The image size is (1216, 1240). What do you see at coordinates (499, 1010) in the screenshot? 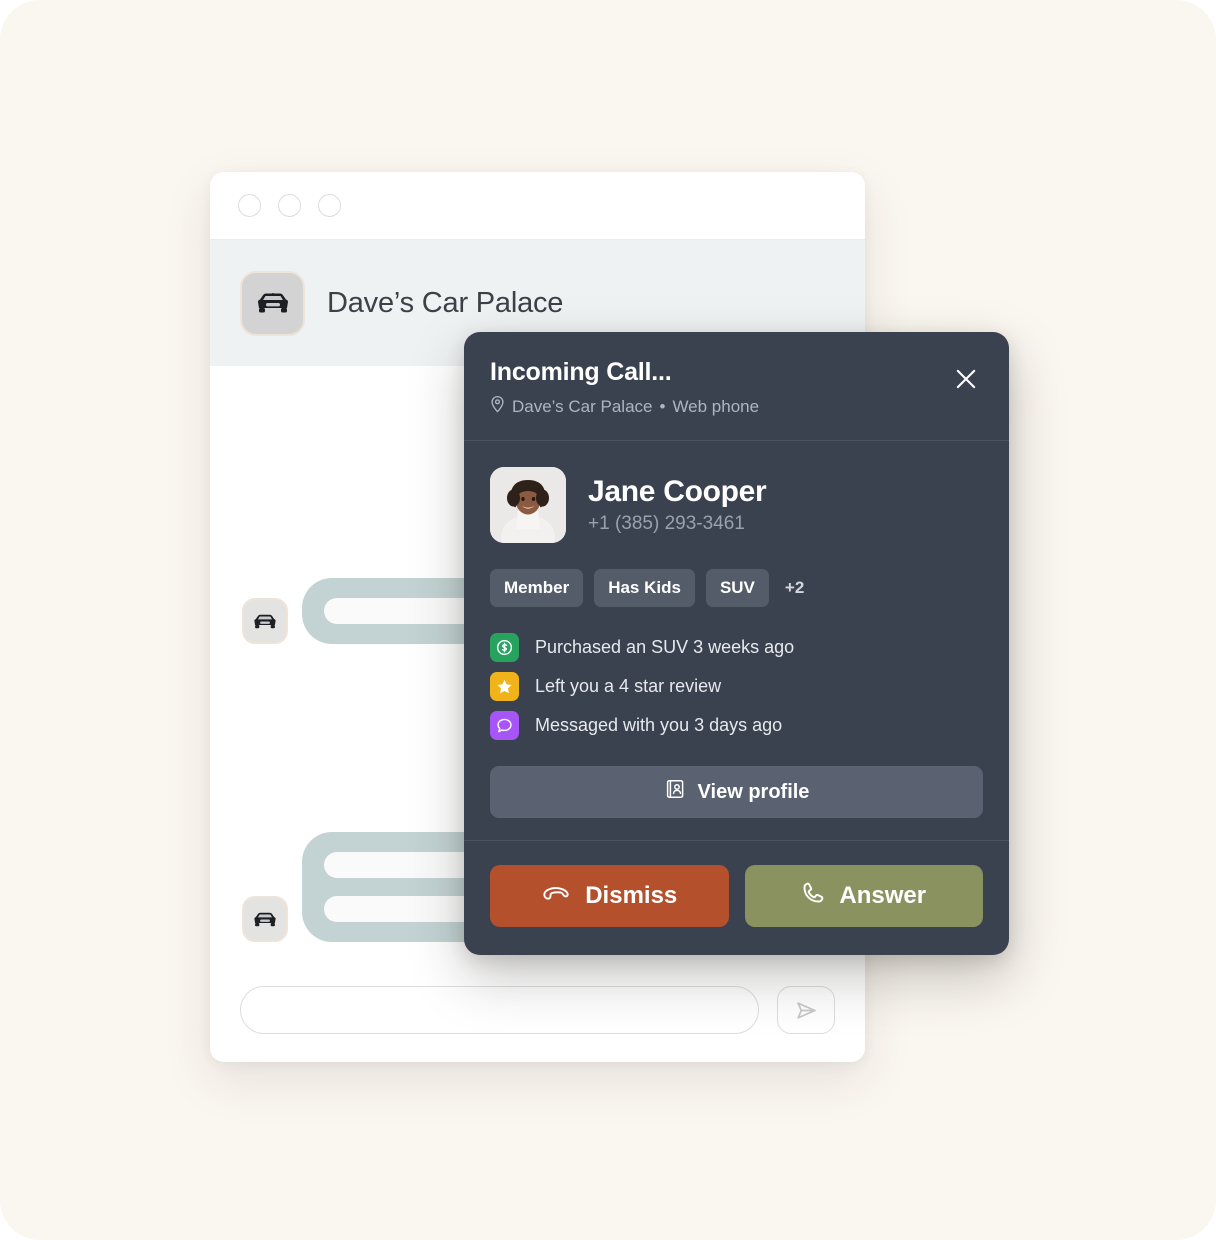
I see `message-input` at bounding box center [499, 1010].